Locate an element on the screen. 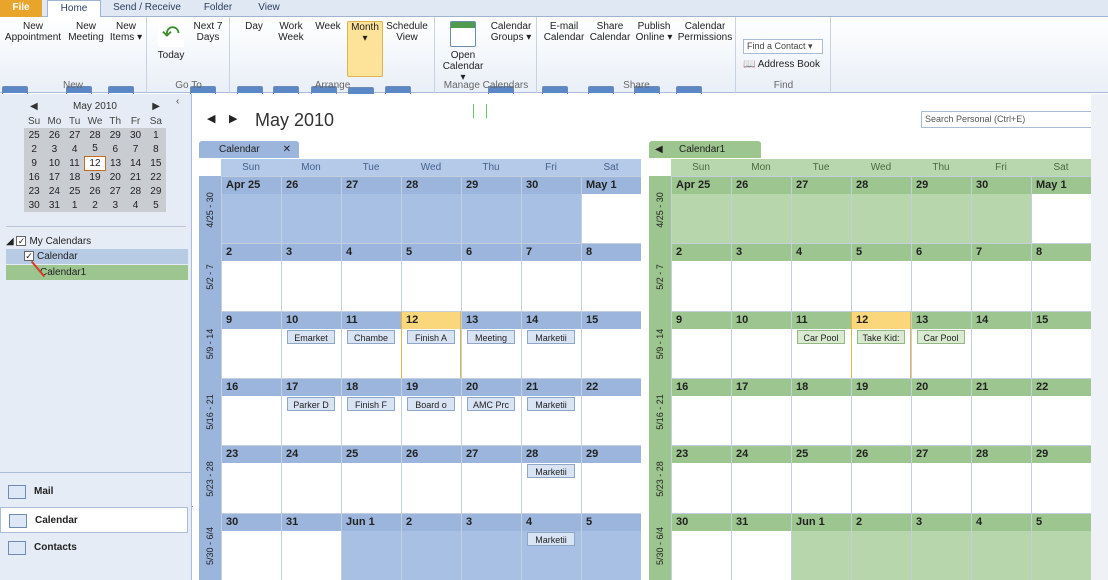  week-label: 5/16 - 21 is located at coordinates (210, 412).